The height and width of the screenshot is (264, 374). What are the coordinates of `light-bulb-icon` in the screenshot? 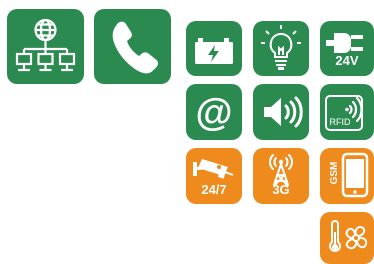 It's located at (281, 47).